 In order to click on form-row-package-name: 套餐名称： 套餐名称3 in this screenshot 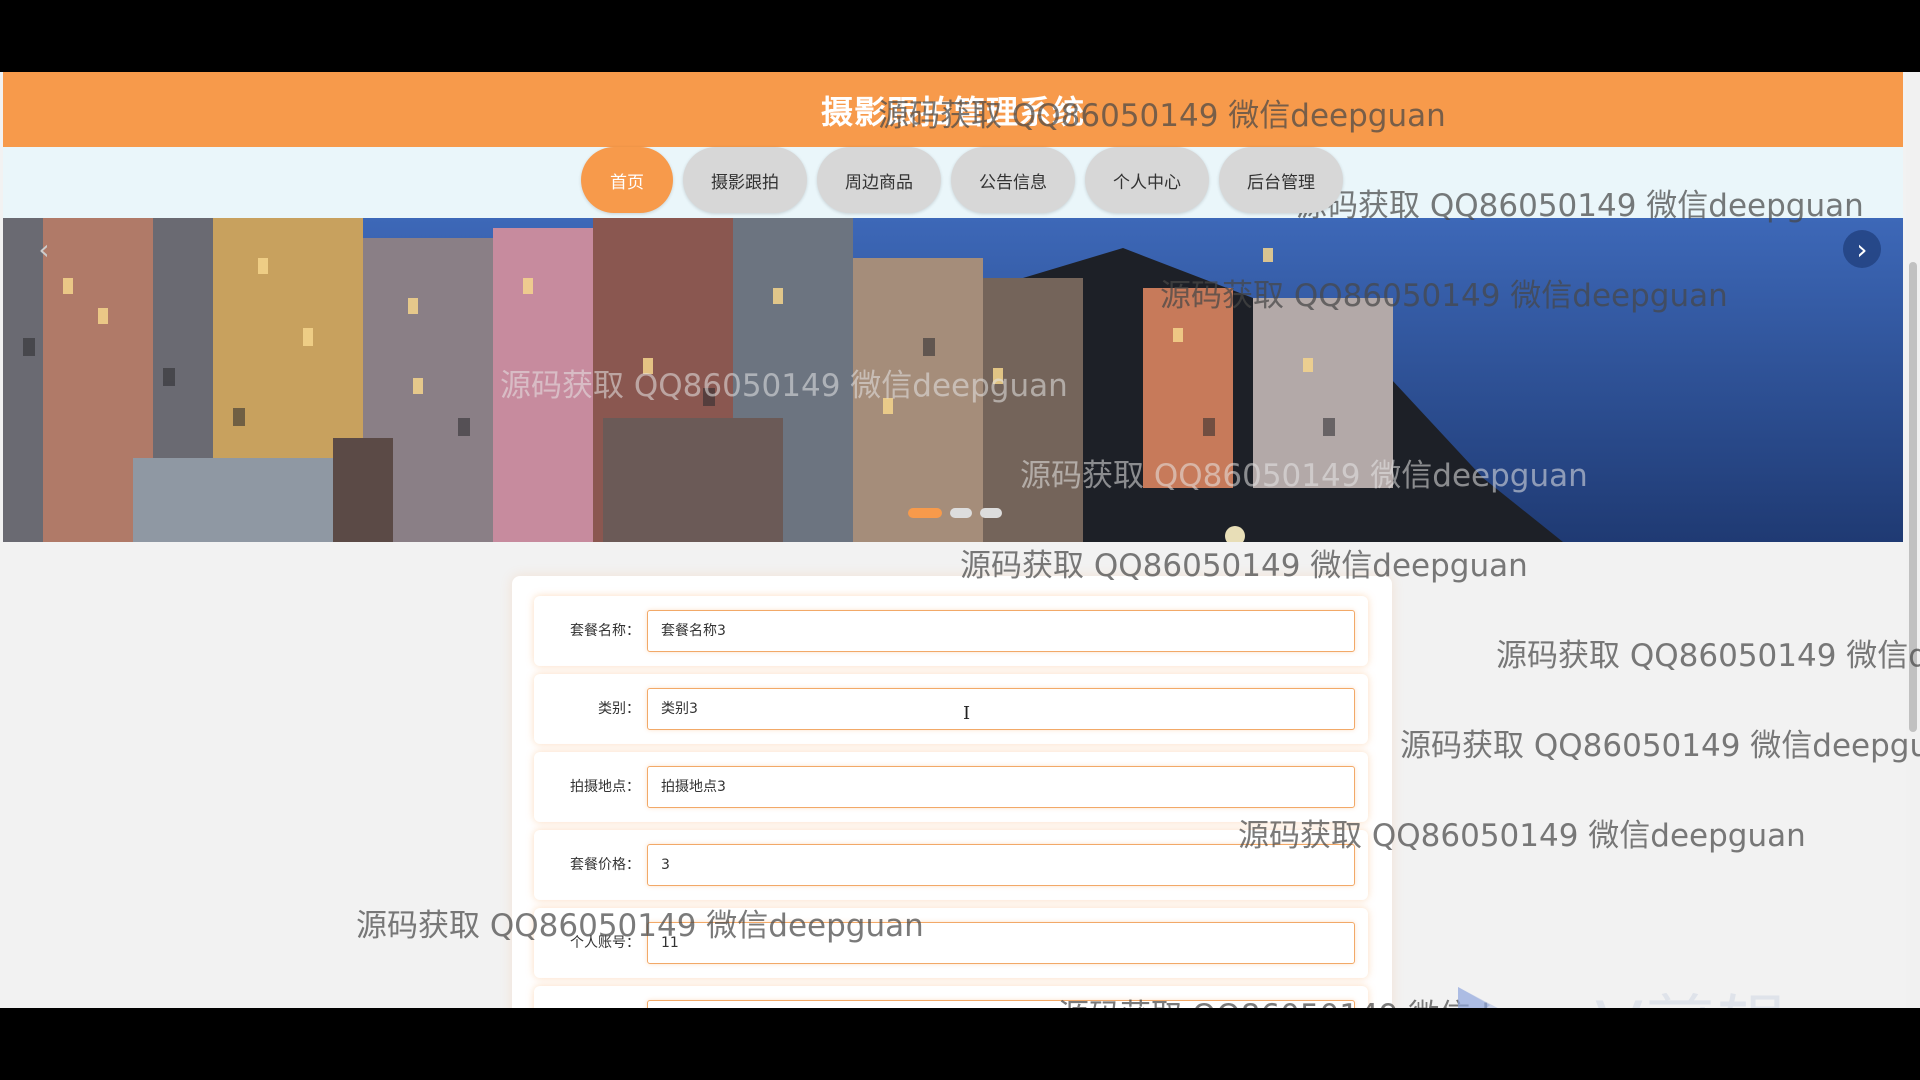, I will do `click(951, 631)`.